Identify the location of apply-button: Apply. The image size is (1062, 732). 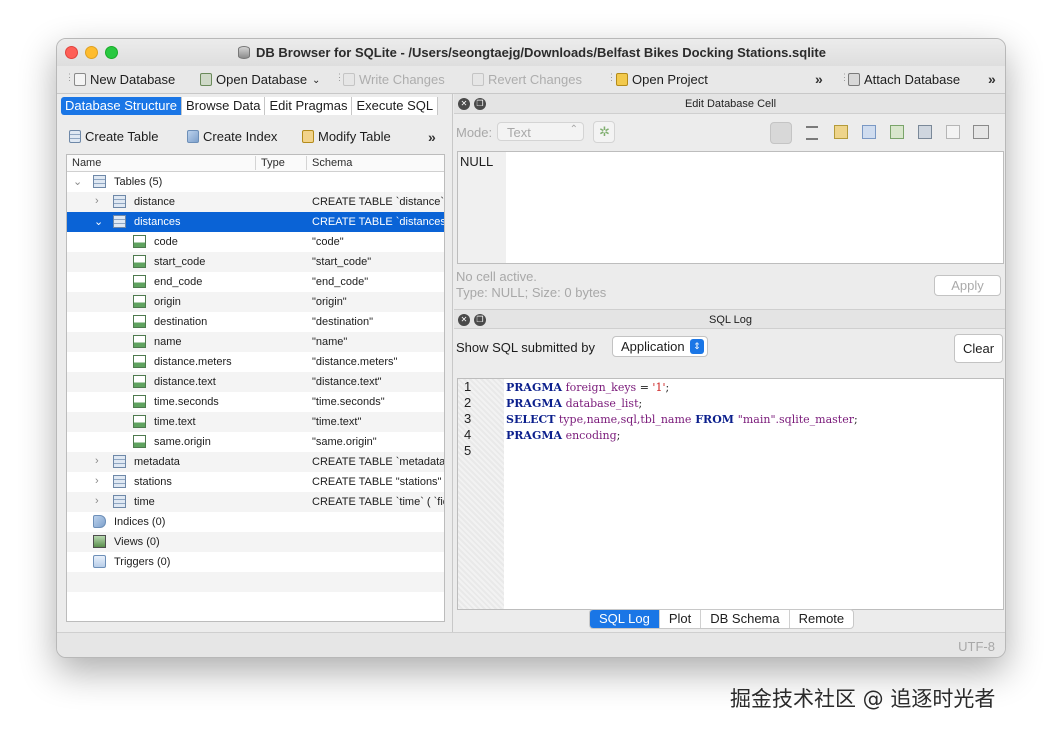
(967, 285).